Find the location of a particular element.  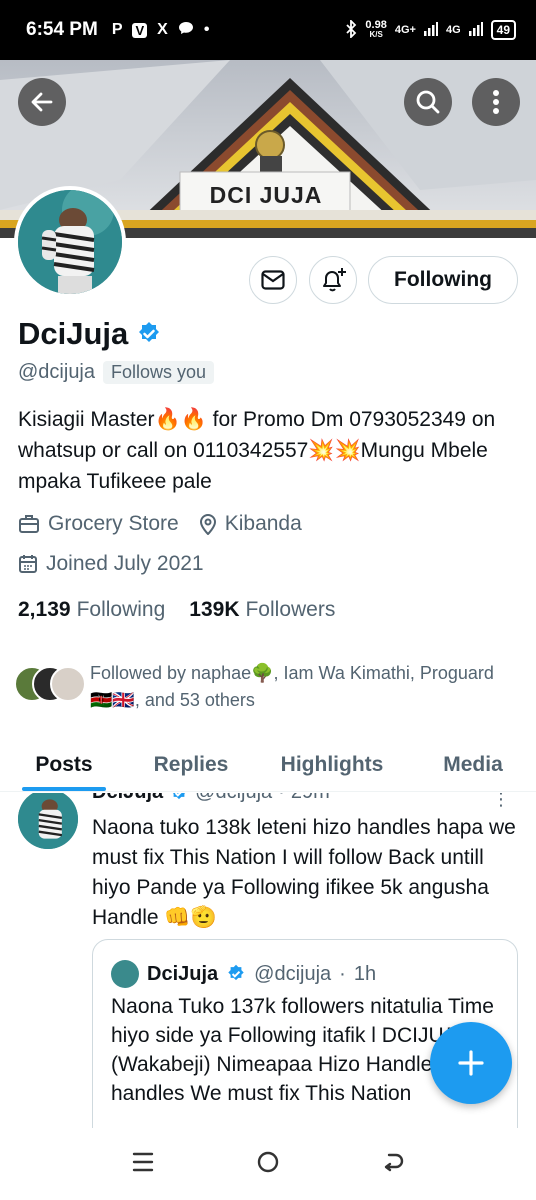

profile-tabs: Posts Replies Highlights Media is located at coordinates (268, 765).